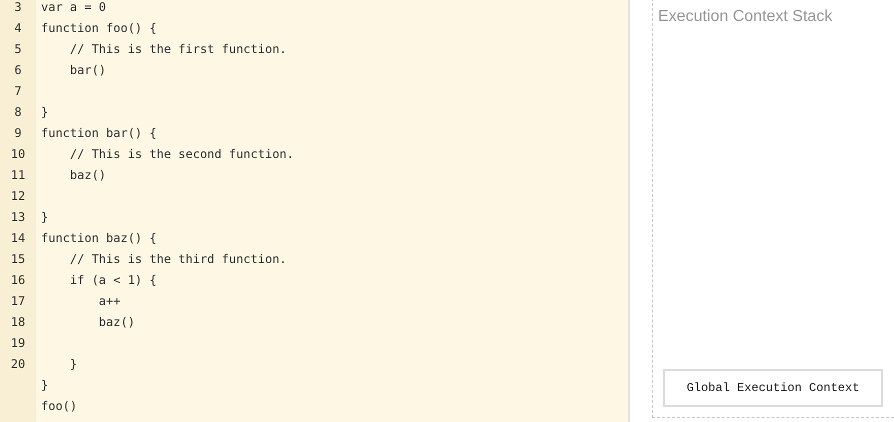 Image resolution: width=894 pixels, height=422 pixels. Describe the element at coordinates (99, 27) in the screenshot. I see `code-line: function foo() {` at that location.